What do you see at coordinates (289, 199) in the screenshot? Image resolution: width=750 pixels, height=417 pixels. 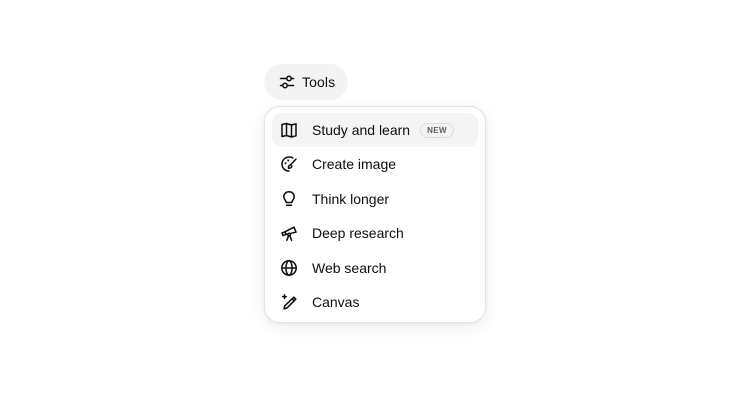 I see `lightbulb-icon` at bounding box center [289, 199].